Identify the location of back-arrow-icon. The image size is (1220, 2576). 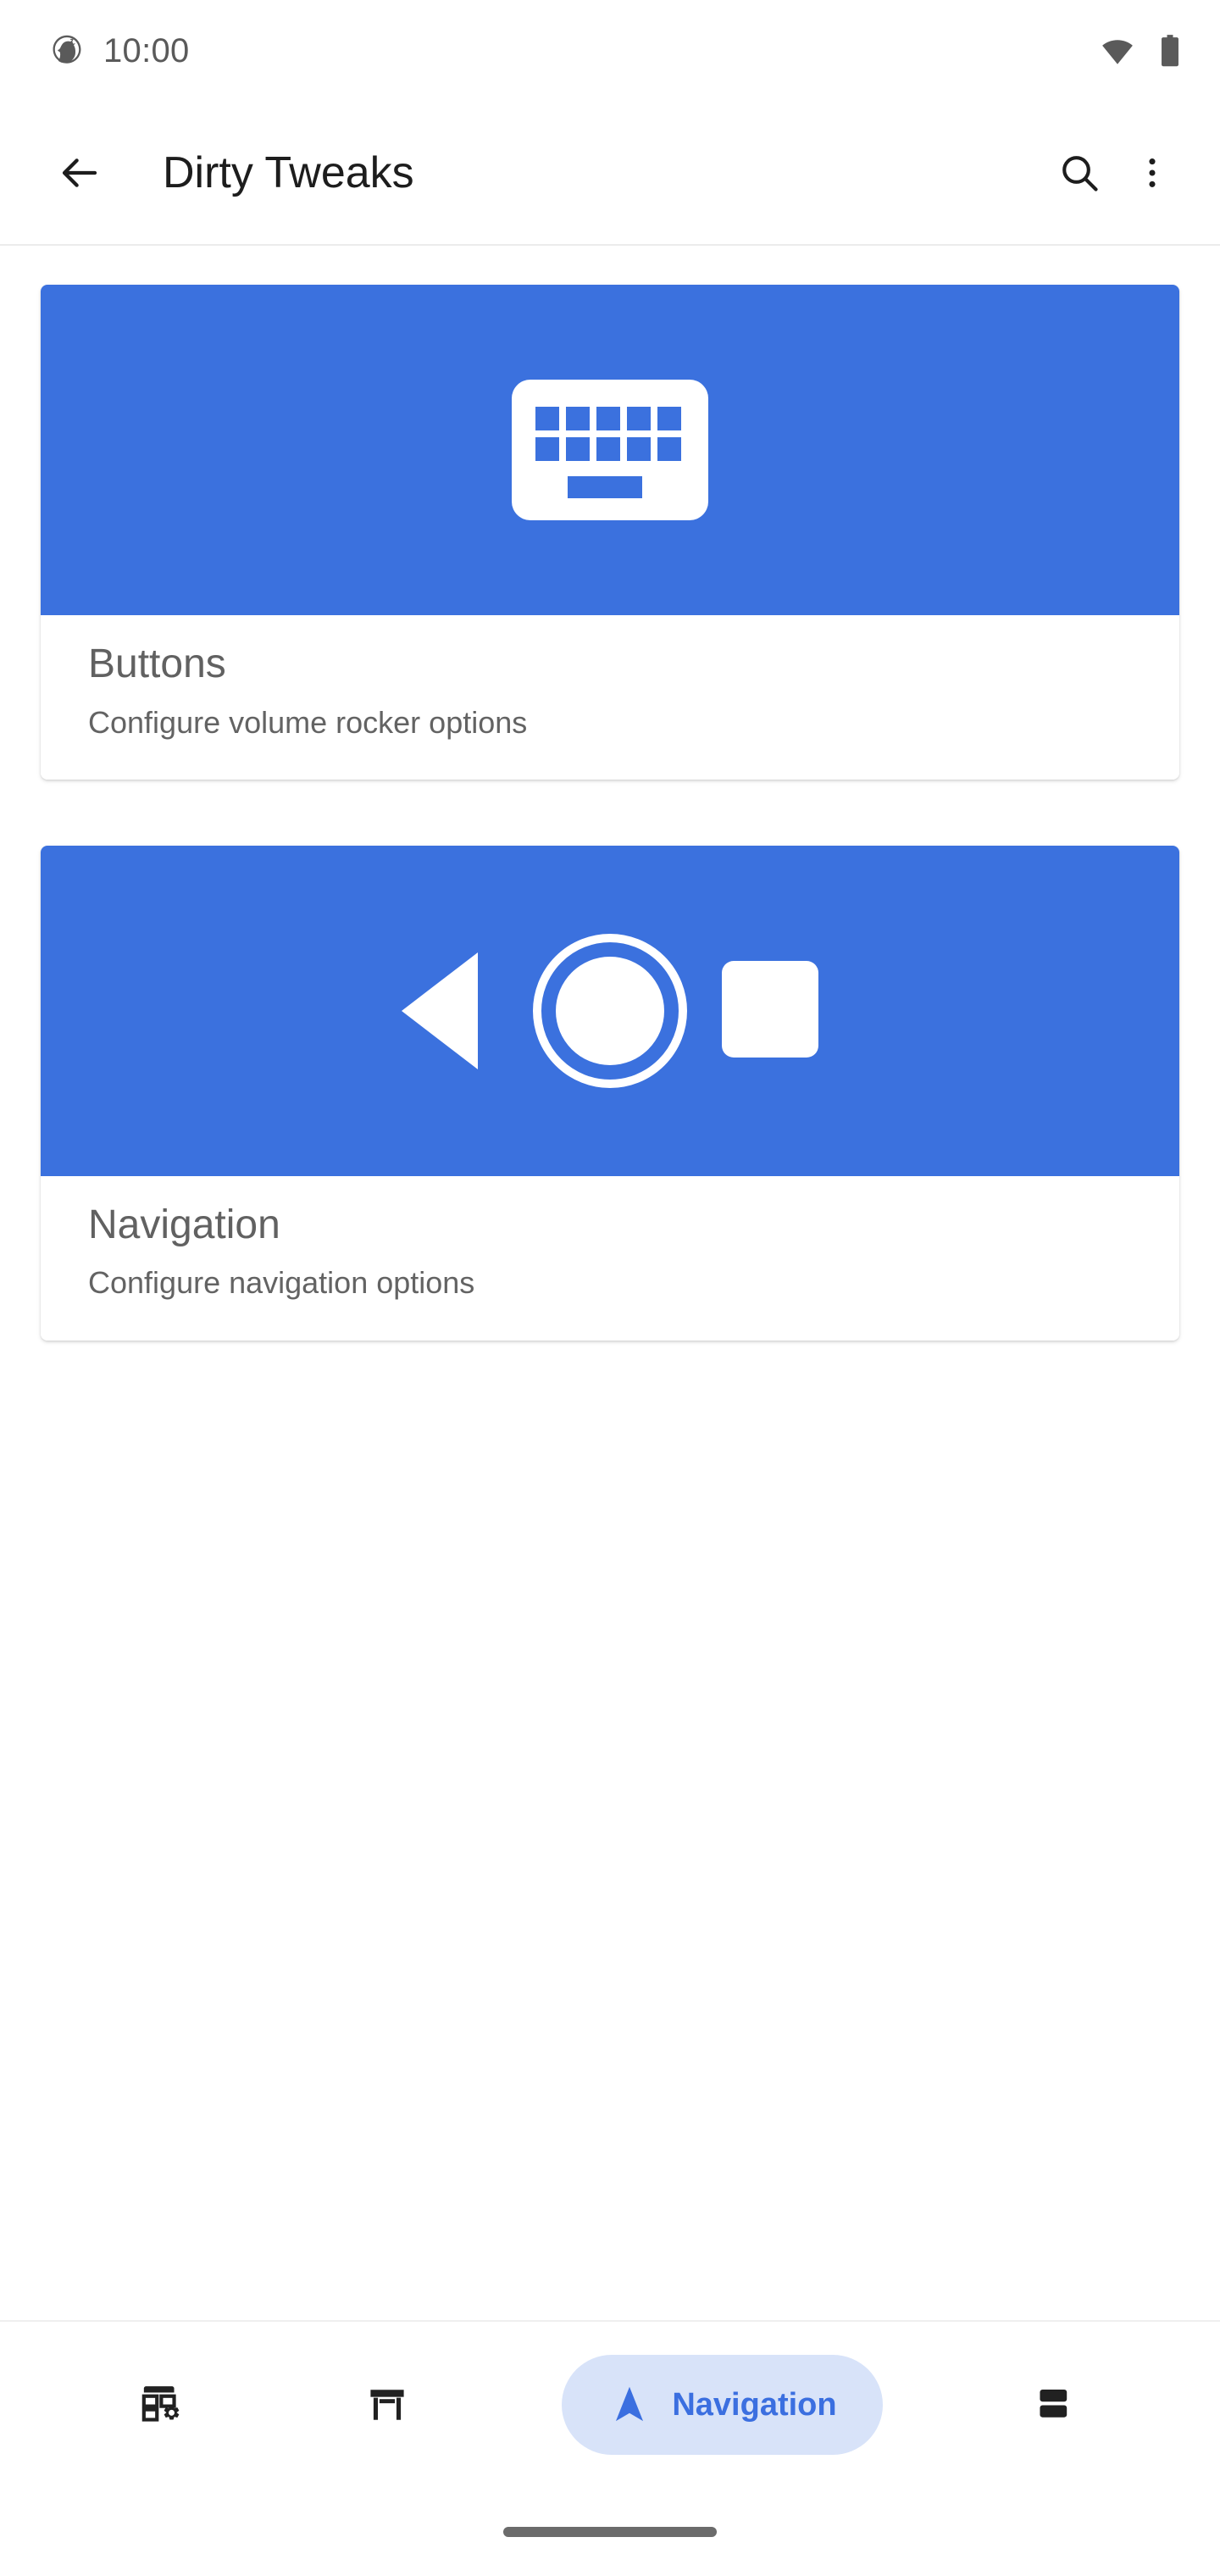
(79, 172).